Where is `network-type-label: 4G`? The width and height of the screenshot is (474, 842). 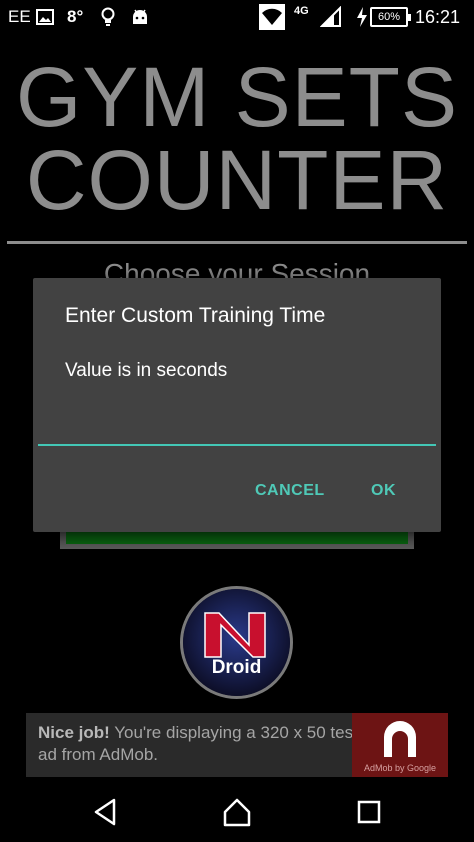
network-type-label: 4G is located at coordinates (301, 11).